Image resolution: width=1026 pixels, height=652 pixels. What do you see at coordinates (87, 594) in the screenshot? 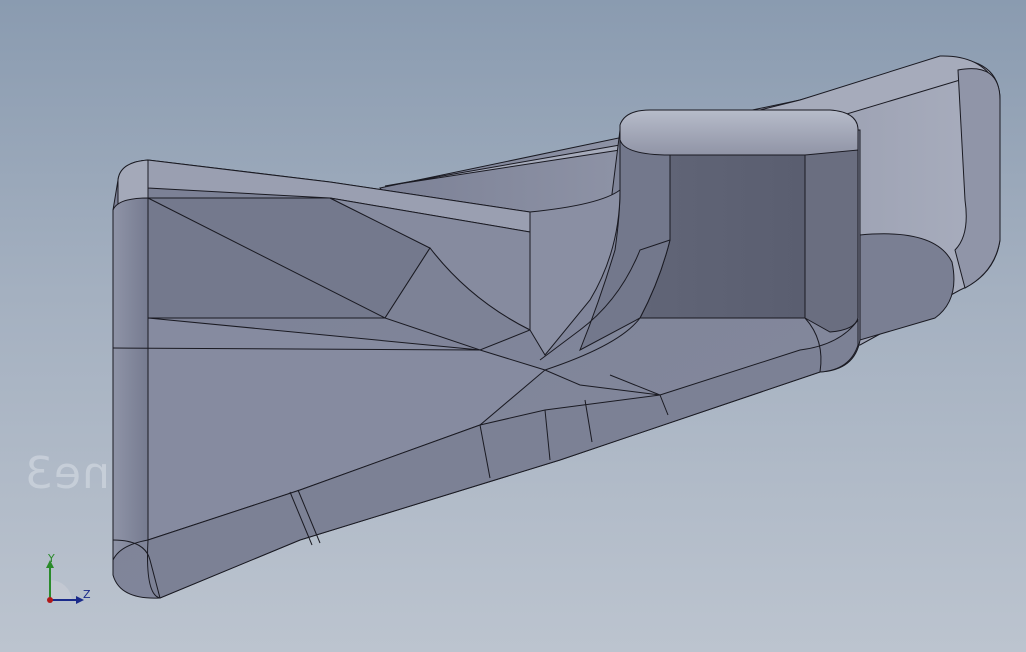
I see `z-axis-label: Z` at bounding box center [87, 594].